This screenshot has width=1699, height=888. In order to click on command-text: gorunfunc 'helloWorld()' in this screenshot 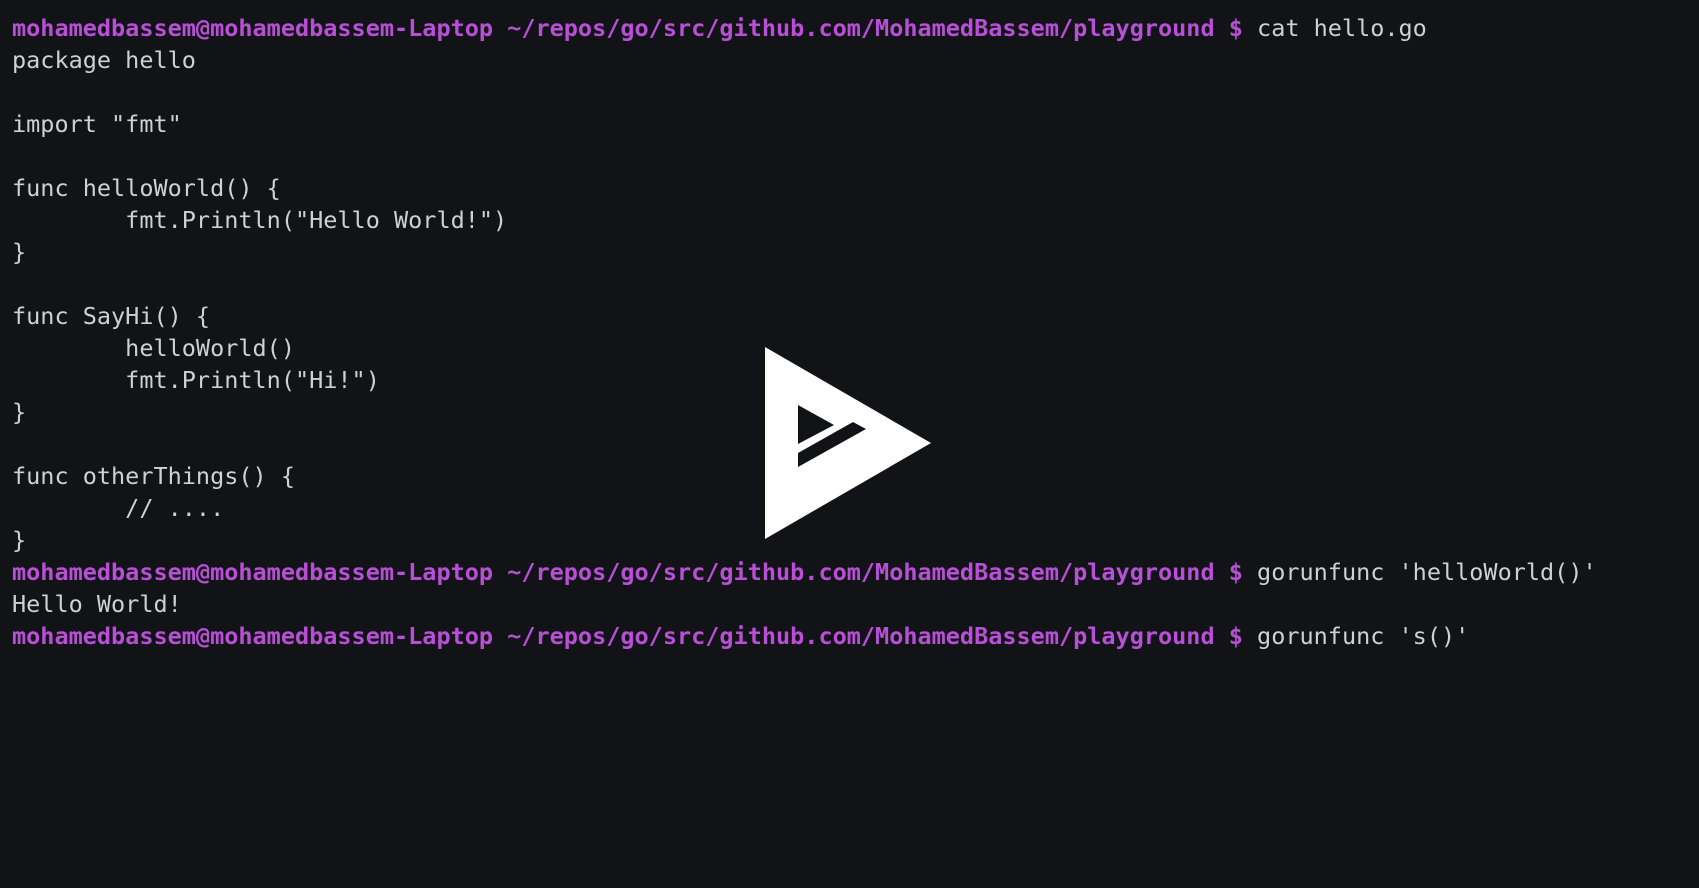, I will do `click(1419, 572)`.